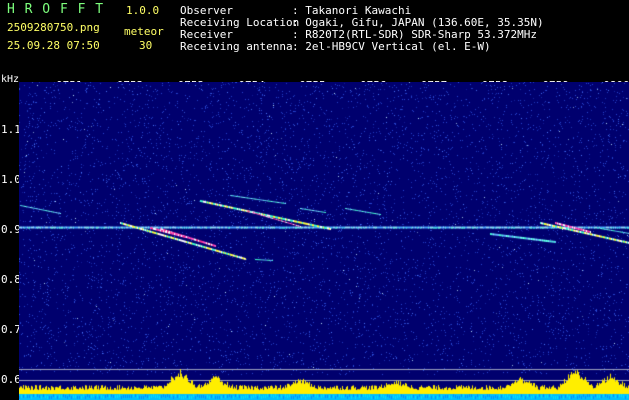  I want to click on y-tick-label: 0.8, so click(11, 279).